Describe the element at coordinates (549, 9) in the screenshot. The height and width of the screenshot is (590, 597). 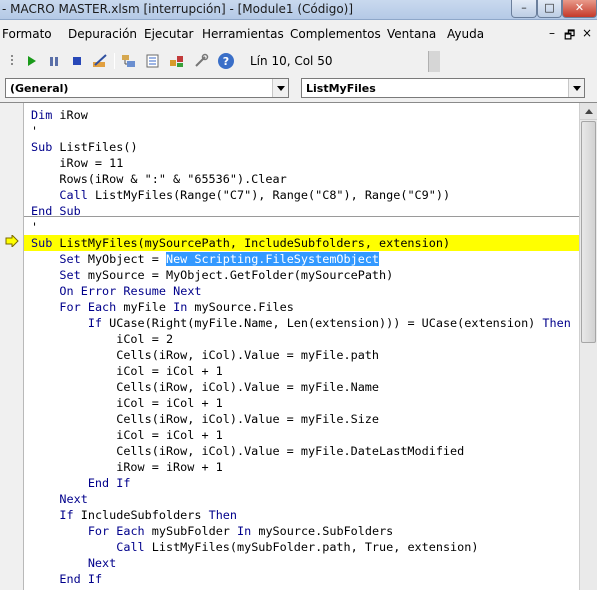
I see `maximize-button: □` at that location.